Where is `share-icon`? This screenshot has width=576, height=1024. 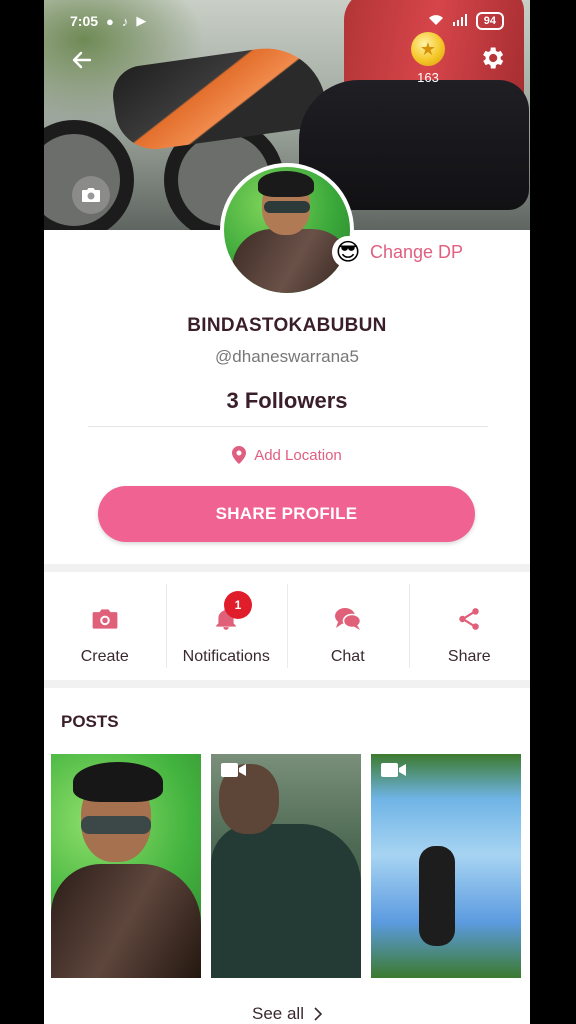 share-icon is located at coordinates (469, 619).